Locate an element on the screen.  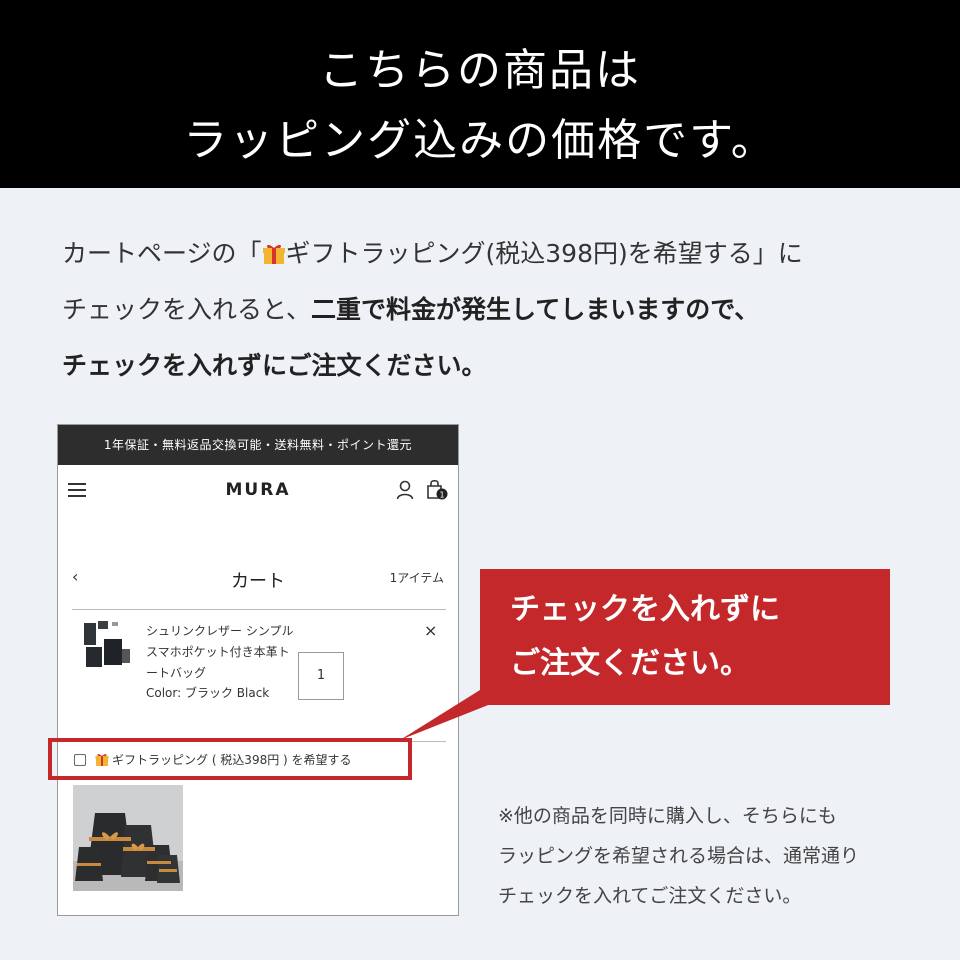
footnote-line-1: ※他の商品を同時に購入し、そちらにも is located at coordinates (667, 816).